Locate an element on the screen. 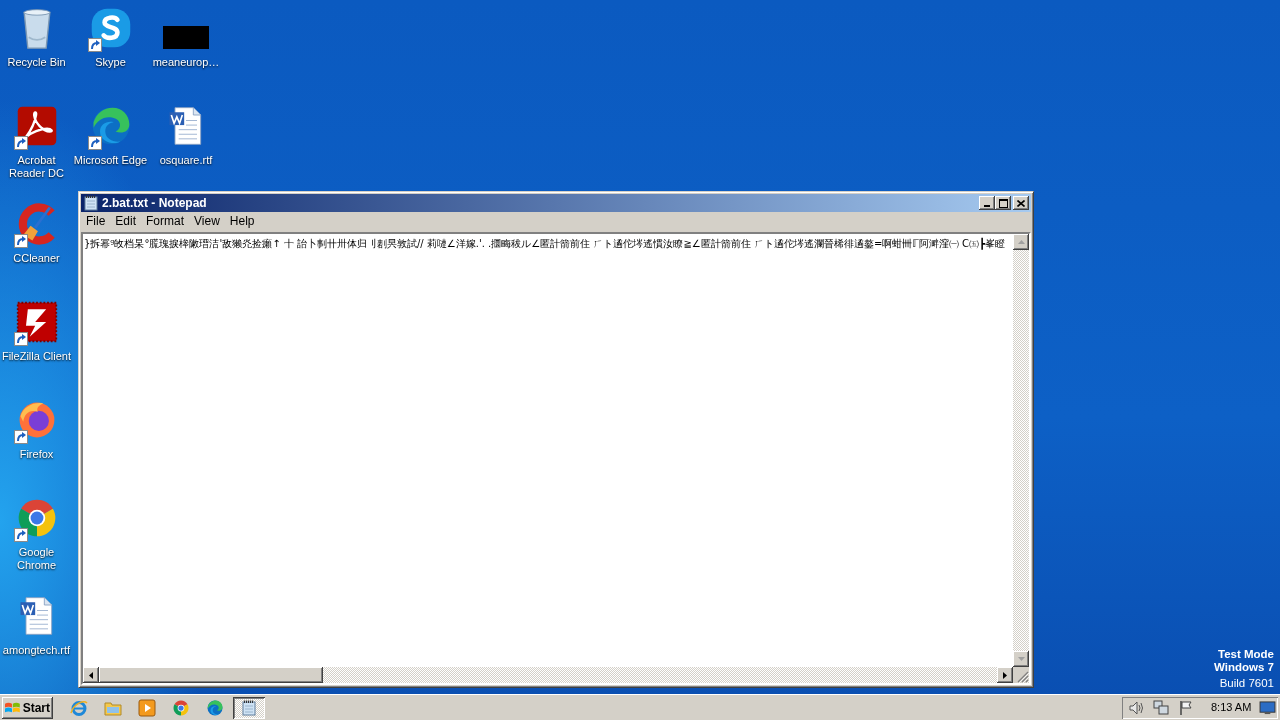 This screenshot has width=1280, height=720. menu-item: Help is located at coordinates (242, 221).